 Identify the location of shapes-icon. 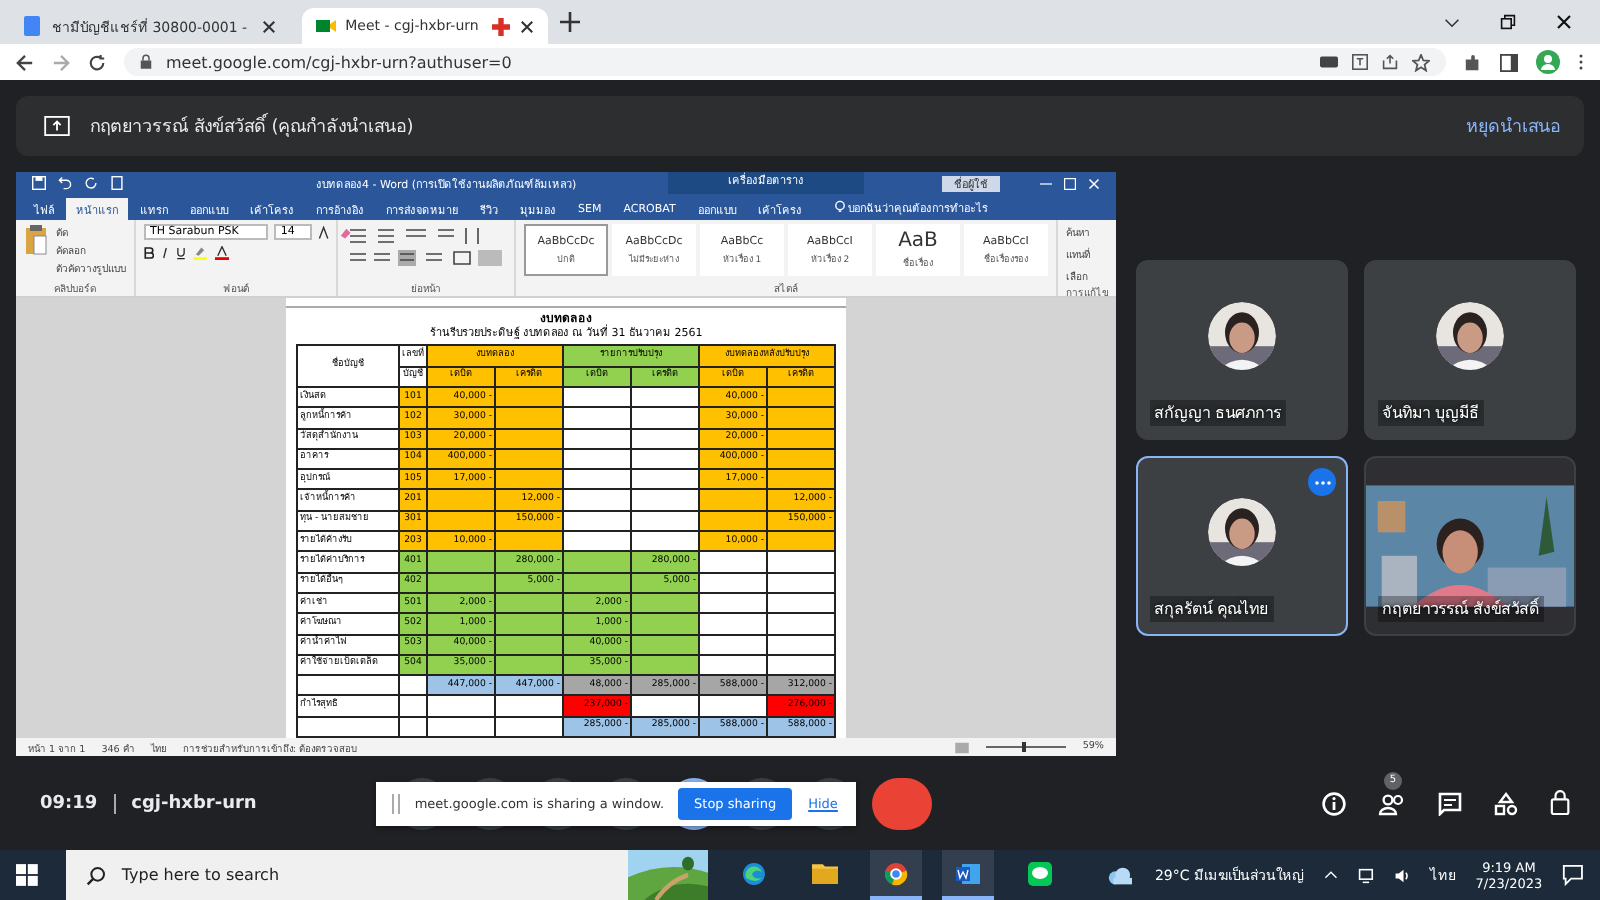
(1506, 803).